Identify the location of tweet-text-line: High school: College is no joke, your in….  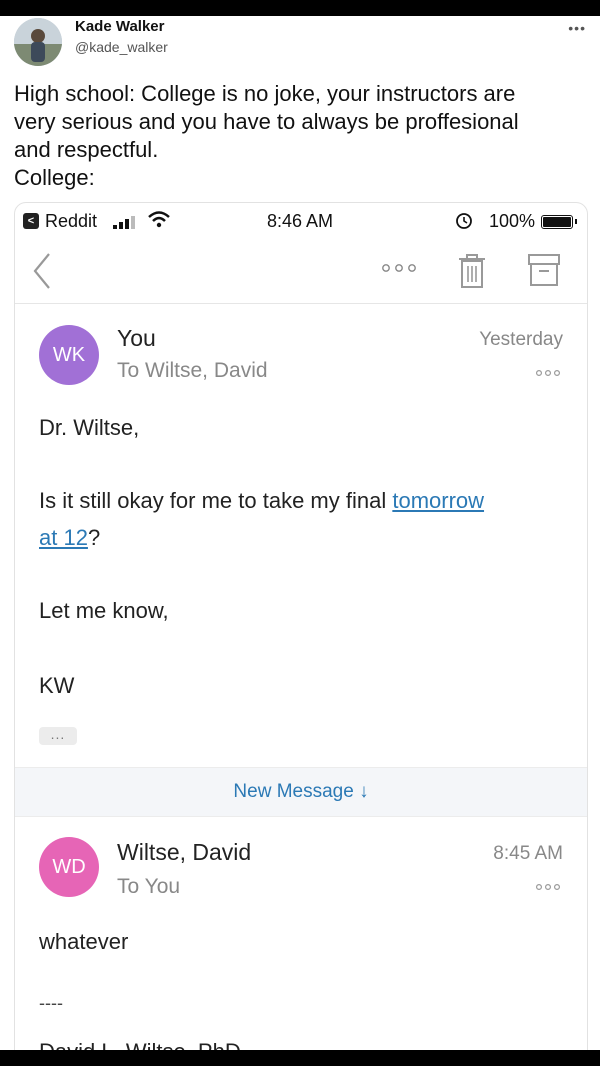
(265, 93).